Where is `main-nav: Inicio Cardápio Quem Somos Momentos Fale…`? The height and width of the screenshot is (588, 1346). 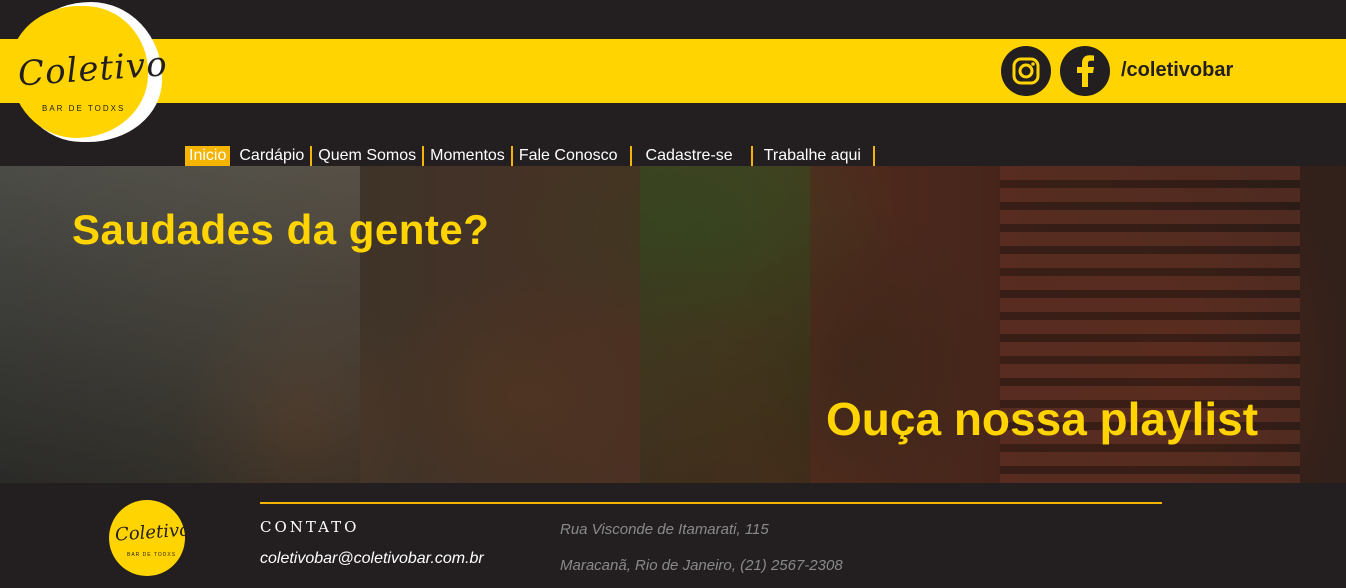 main-nav: Inicio Cardápio Quem Somos Momentos Fale… is located at coordinates (530, 156).